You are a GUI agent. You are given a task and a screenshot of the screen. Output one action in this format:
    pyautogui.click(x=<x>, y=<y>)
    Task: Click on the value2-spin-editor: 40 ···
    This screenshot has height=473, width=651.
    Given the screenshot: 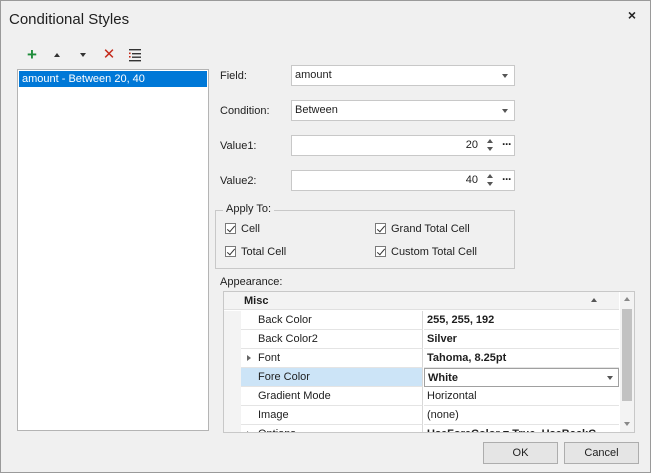 What is the action you would take?
    pyautogui.click(x=403, y=180)
    